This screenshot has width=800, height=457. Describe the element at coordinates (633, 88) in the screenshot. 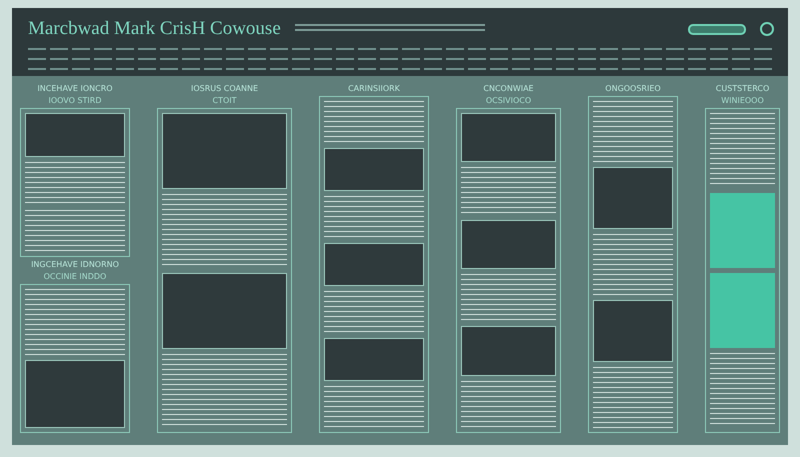

I see `column-heading: ONGOOSRIEO` at that location.